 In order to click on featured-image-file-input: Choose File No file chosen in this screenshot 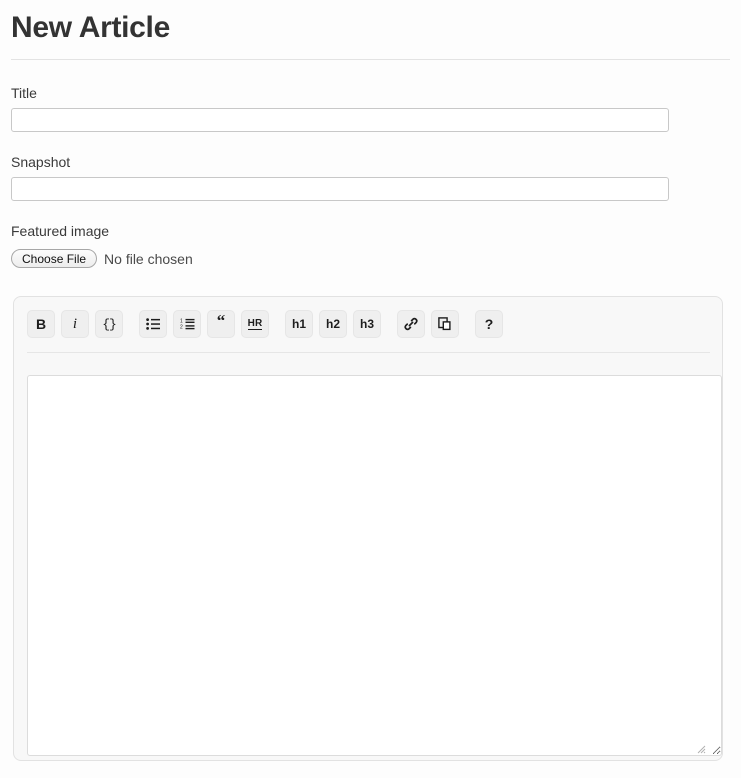, I will do `click(102, 258)`.